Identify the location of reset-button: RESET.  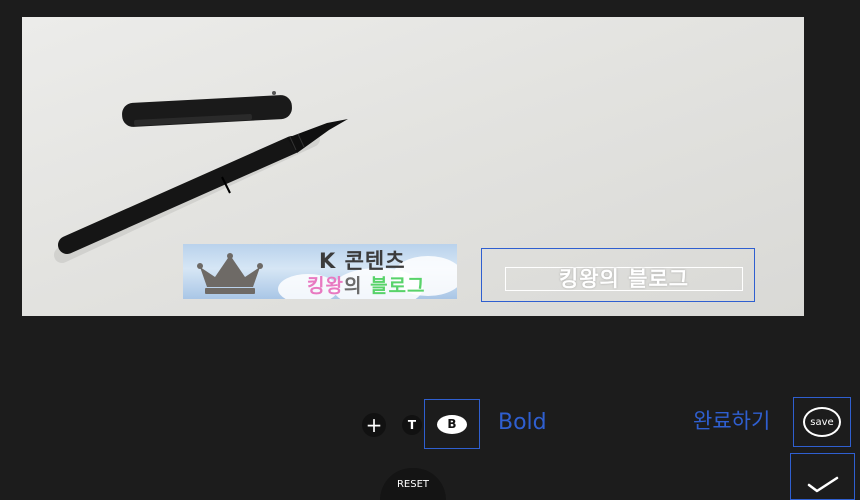
(413, 484).